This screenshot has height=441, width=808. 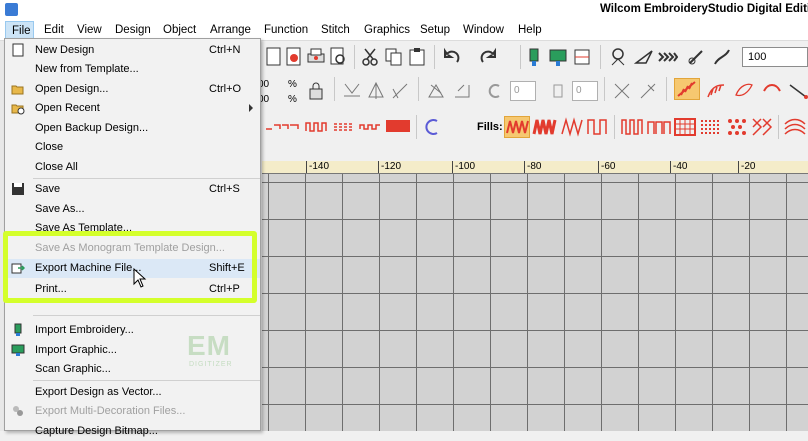 I want to click on save-icon, so click(x=18, y=189).